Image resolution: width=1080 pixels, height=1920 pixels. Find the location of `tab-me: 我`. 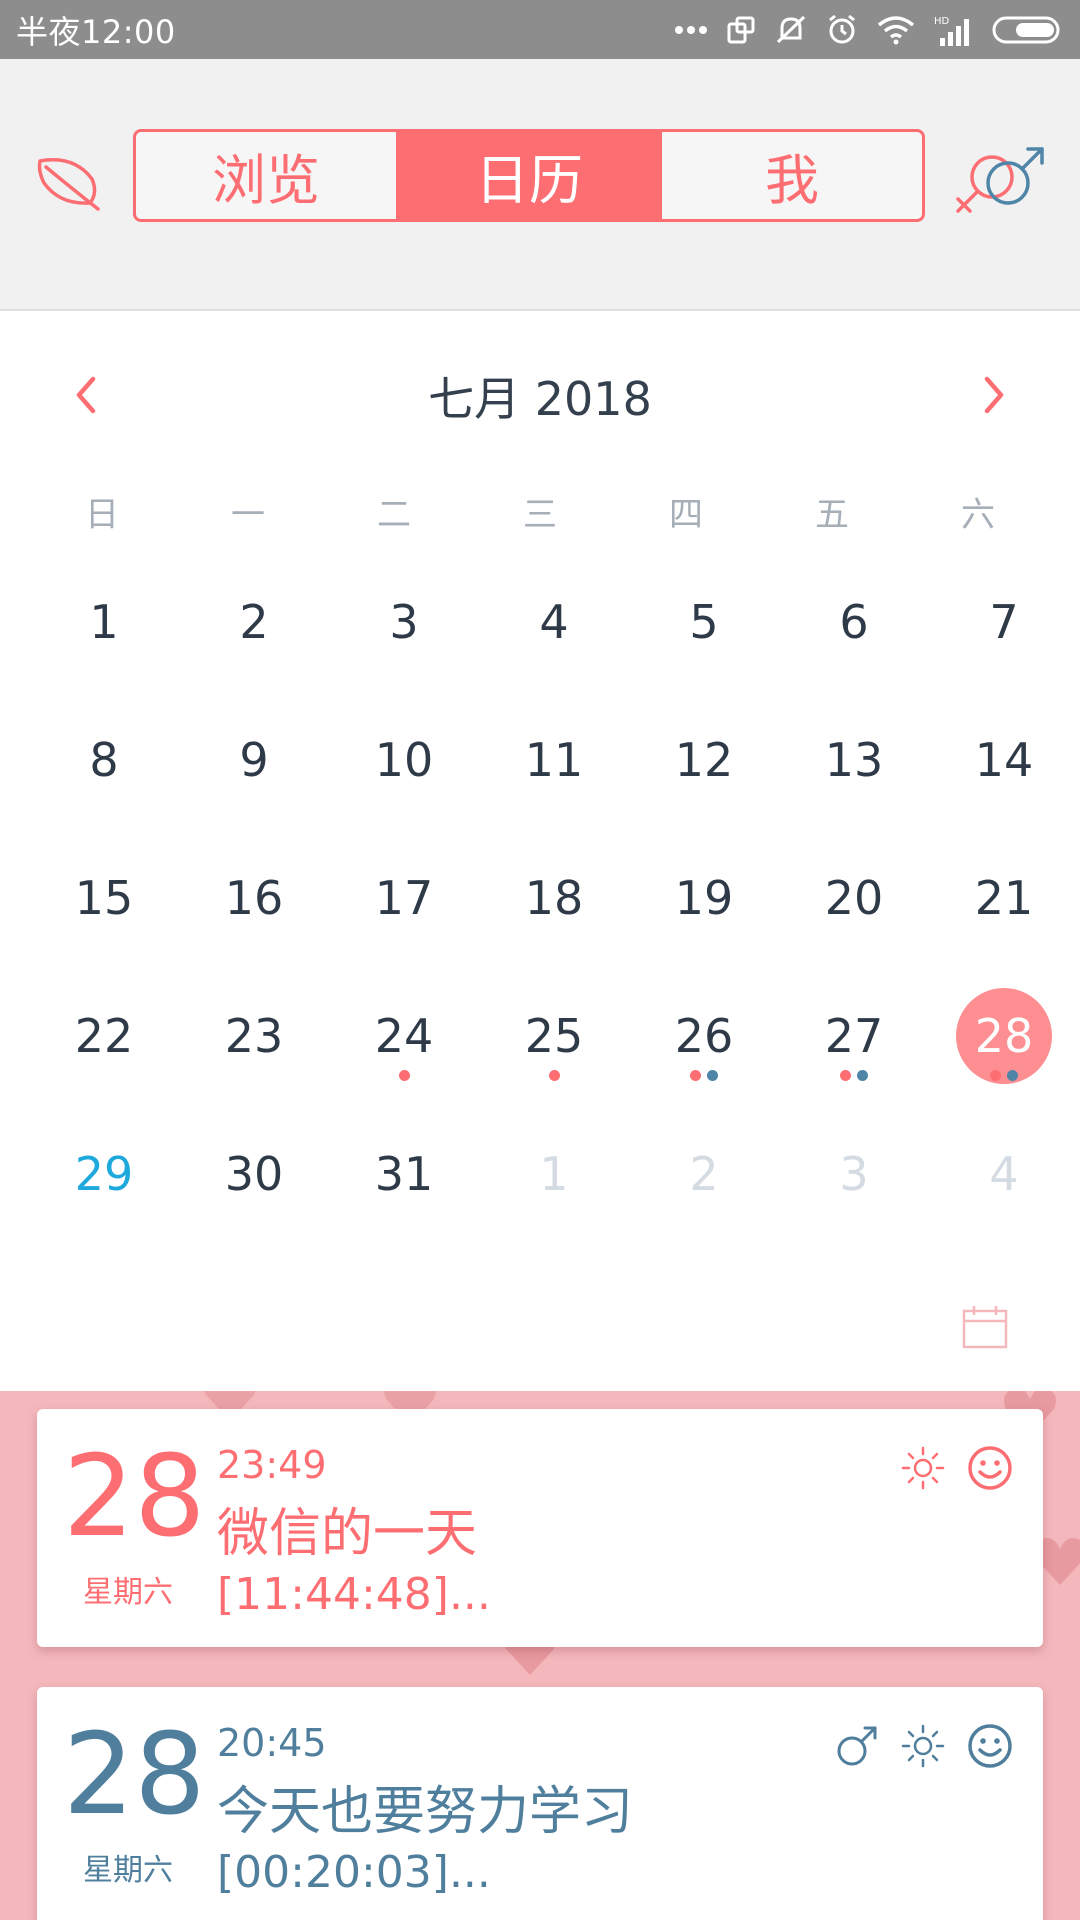

tab-me: 我 is located at coordinates (790, 175).